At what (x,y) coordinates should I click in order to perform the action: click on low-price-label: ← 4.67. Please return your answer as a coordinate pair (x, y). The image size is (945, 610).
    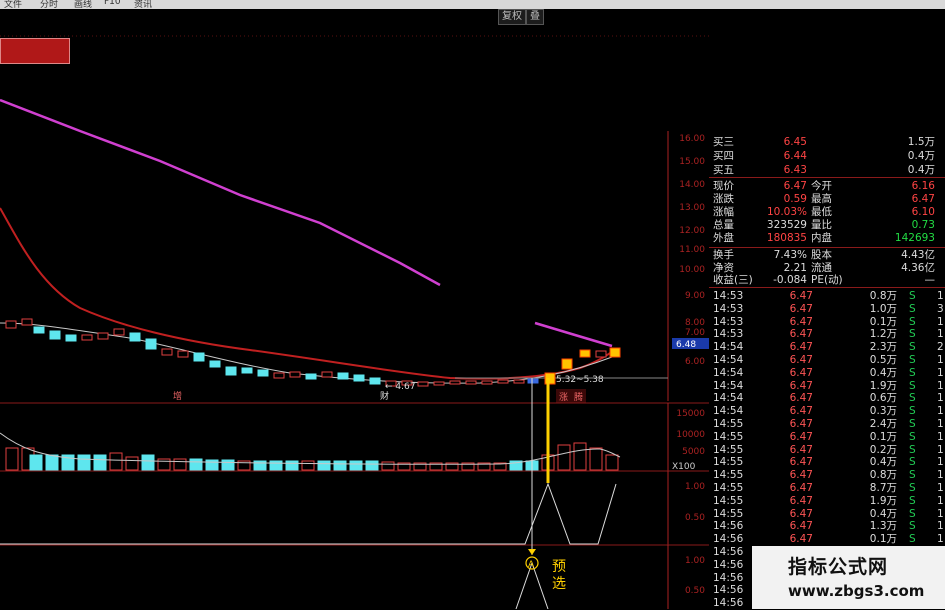
    Looking at the image, I should click on (400, 387).